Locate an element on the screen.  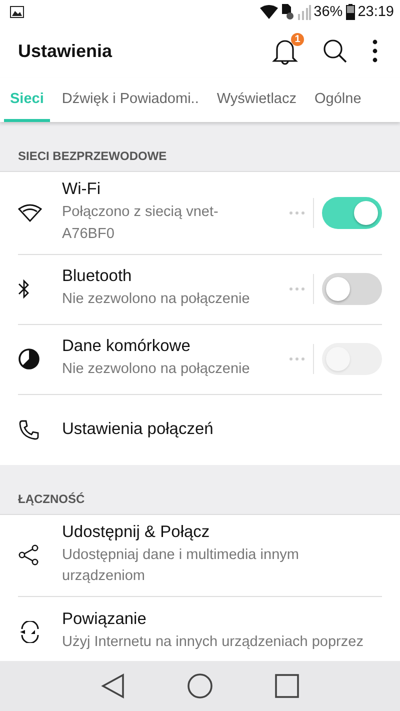
wifi-icon is located at coordinates (30, 213).